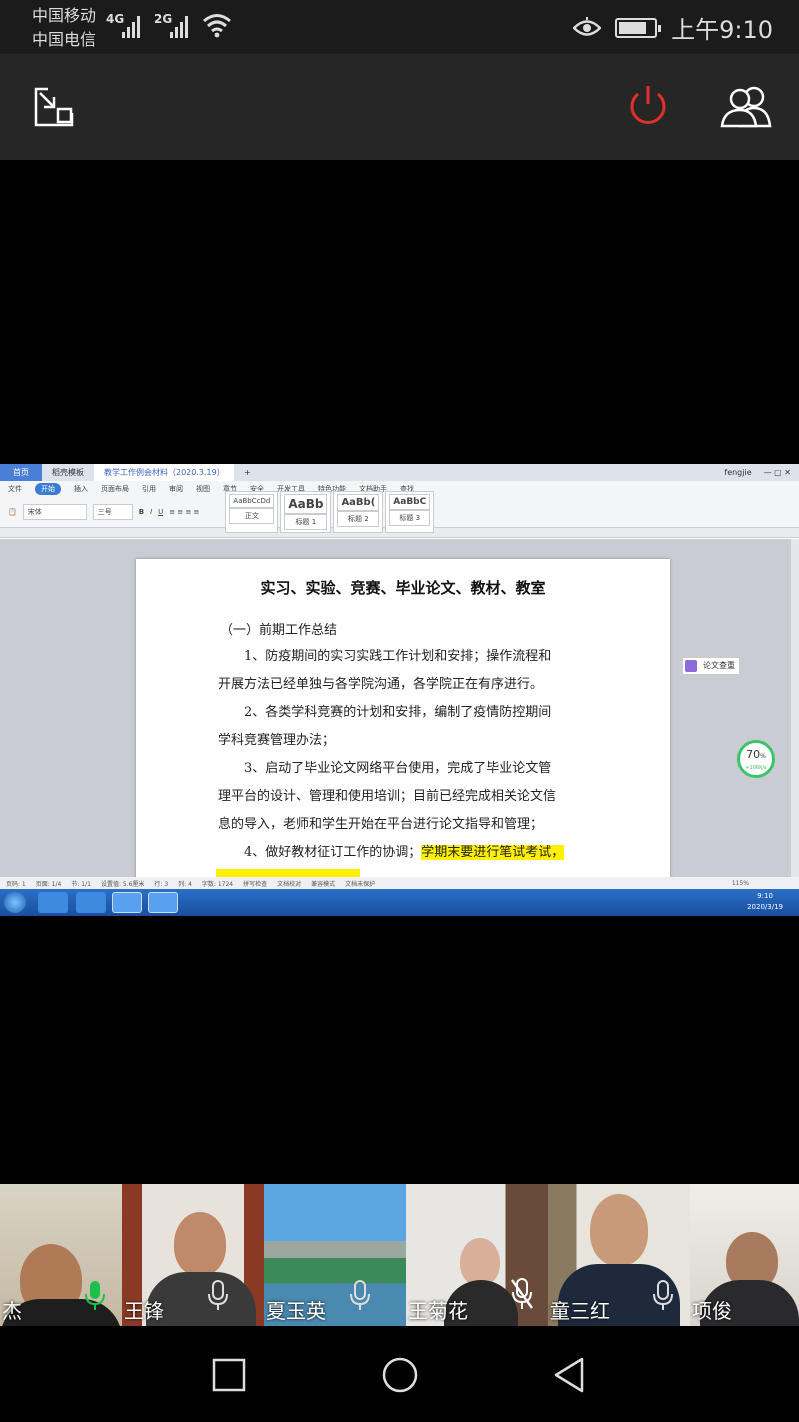 The image size is (799, 1422). What do you see at coordinates (387, 796) in the screenshot?
I see `doc-line: 理平台的设计、管理和使用培训；目前已经完成相关论文信` at bounding box center [387, 796].